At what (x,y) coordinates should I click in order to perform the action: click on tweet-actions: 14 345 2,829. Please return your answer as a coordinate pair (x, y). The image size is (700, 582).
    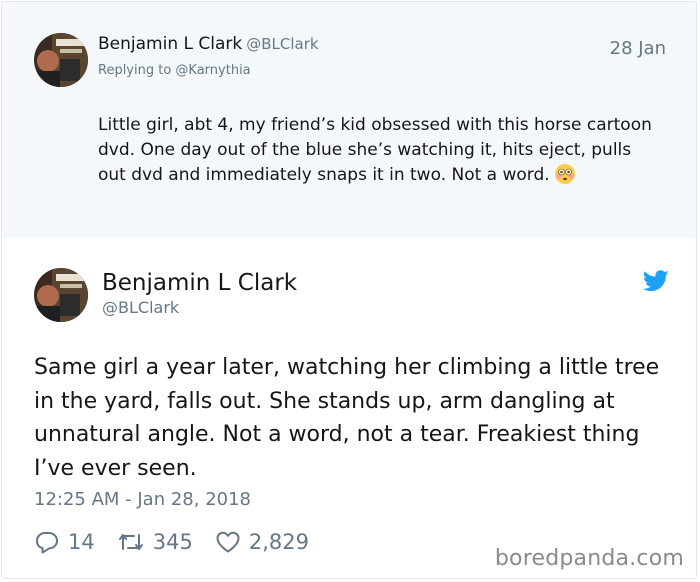
    Looking at the image, I should click on (182, 542).